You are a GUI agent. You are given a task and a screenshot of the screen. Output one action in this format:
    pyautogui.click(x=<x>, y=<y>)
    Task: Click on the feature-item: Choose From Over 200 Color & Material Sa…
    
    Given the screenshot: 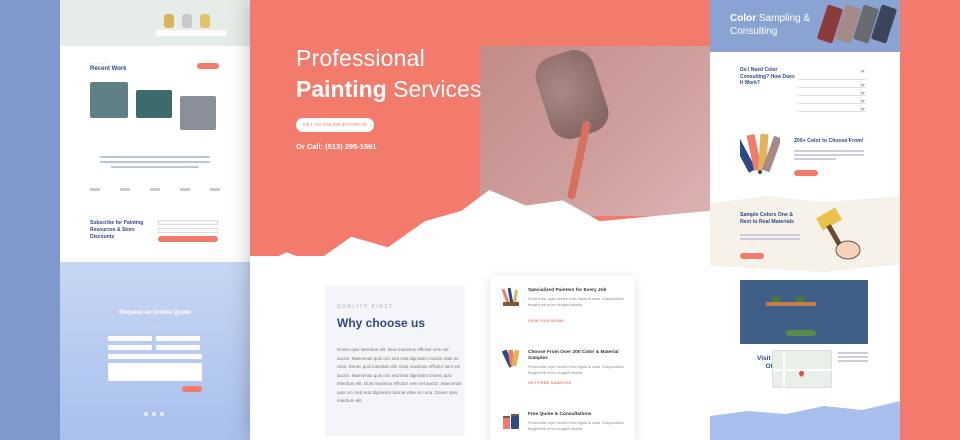 What is the action you would take?
    pyautogui.click(x=562, y=367)
    